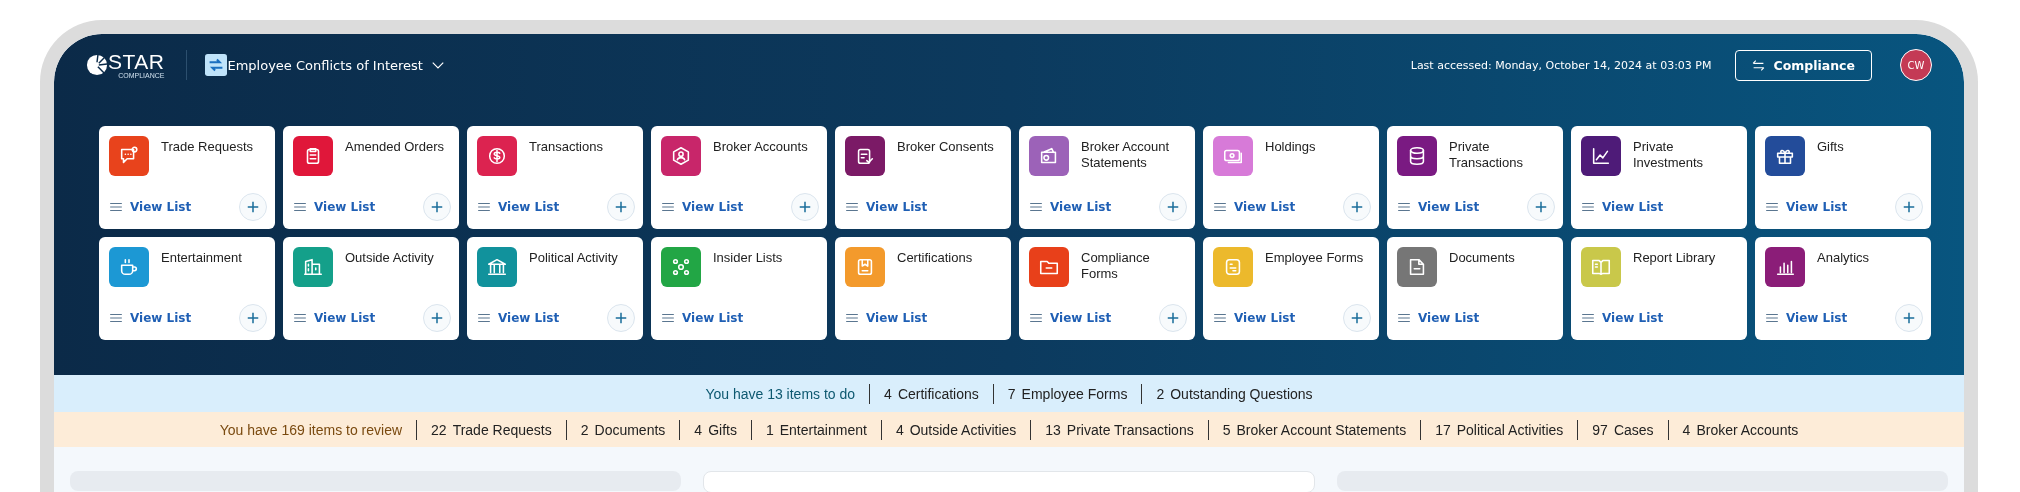 The image size is (2020, 492). Describe the element at coordinates (1119, 429) in the screenshot. I see `review-item-link: 13 Private Transactions` at that location.